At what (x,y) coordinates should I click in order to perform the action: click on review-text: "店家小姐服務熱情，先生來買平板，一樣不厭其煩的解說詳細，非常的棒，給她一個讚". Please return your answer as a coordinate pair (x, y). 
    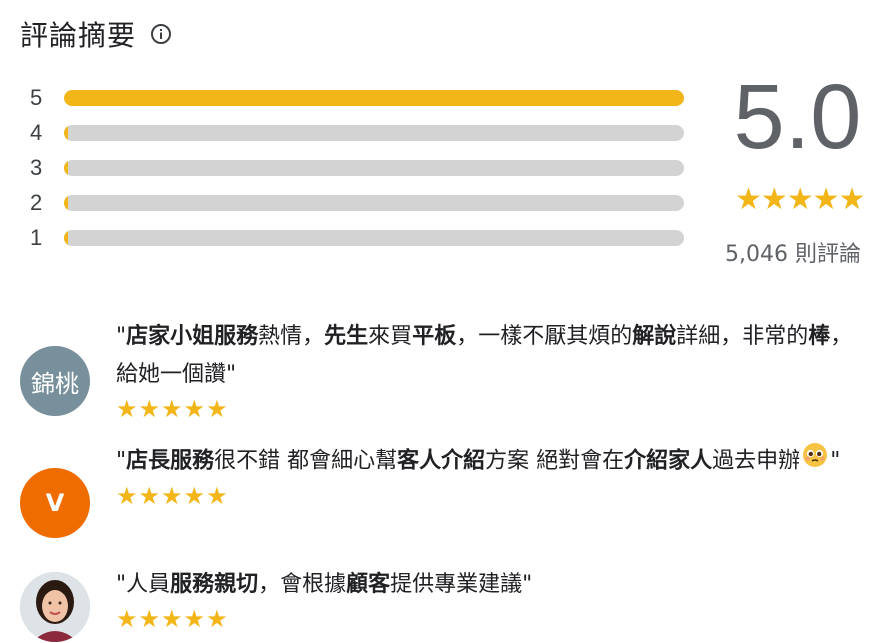
    Looking at the image, I should click on (484, 355).